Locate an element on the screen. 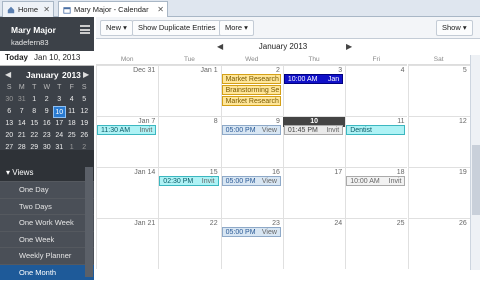 The width and height of the screenshot is (480, 281). mini-day: 11 is located at coordinates (72, 112).